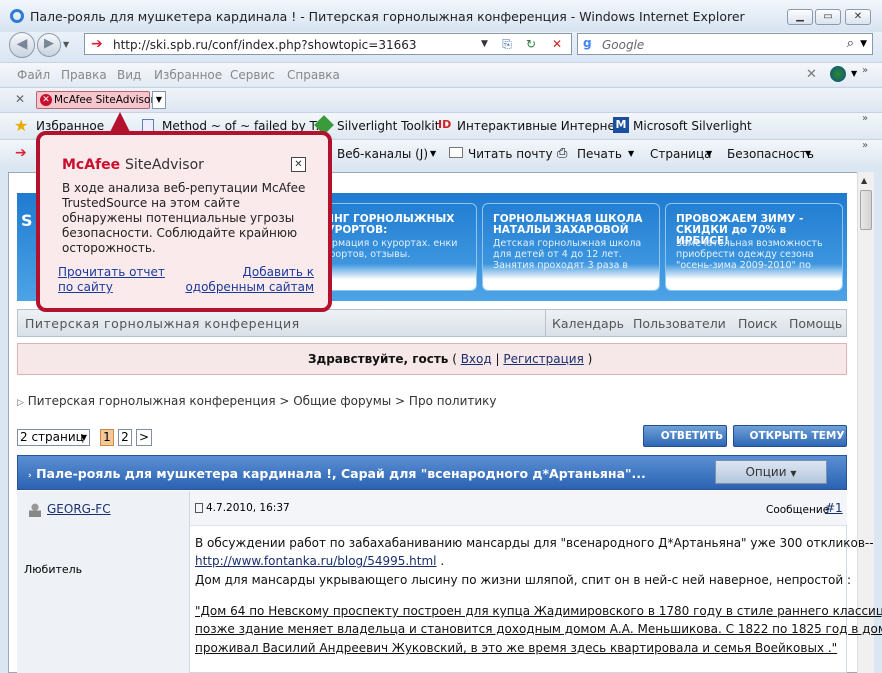 The image size is (882, 673). What do you see at coordinates (21, 125) in the screenshot?
I see `favorites-star-icon: ★` at bounding box center [21, 125].